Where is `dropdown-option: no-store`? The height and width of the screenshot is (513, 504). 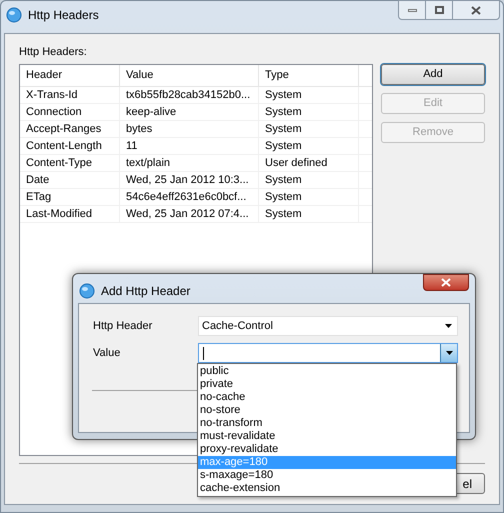
dropdown-option: no-store is located at coordinates (327, 410).